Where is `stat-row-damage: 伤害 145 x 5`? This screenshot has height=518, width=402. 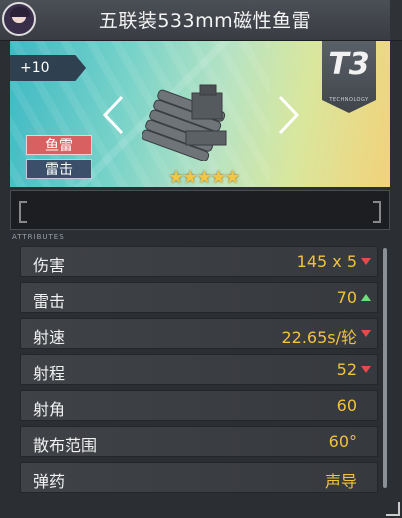 stat-row-damage: 伤害 145 x 5 is located at coordinates (199, 261).